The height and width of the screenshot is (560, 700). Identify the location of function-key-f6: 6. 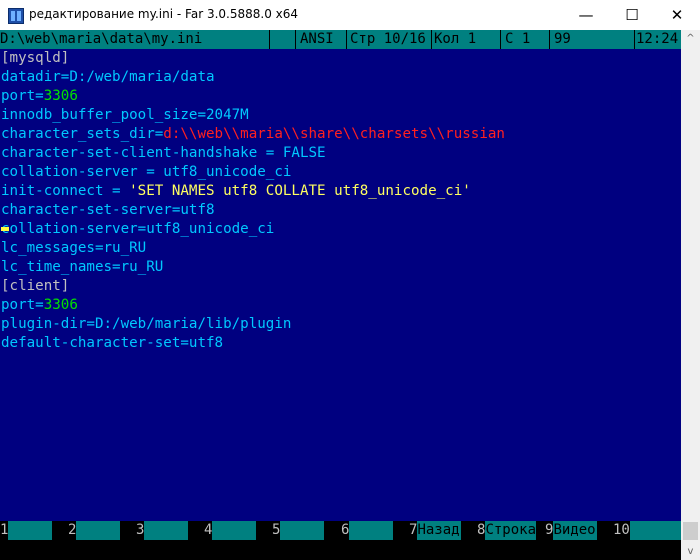
(375, 530).